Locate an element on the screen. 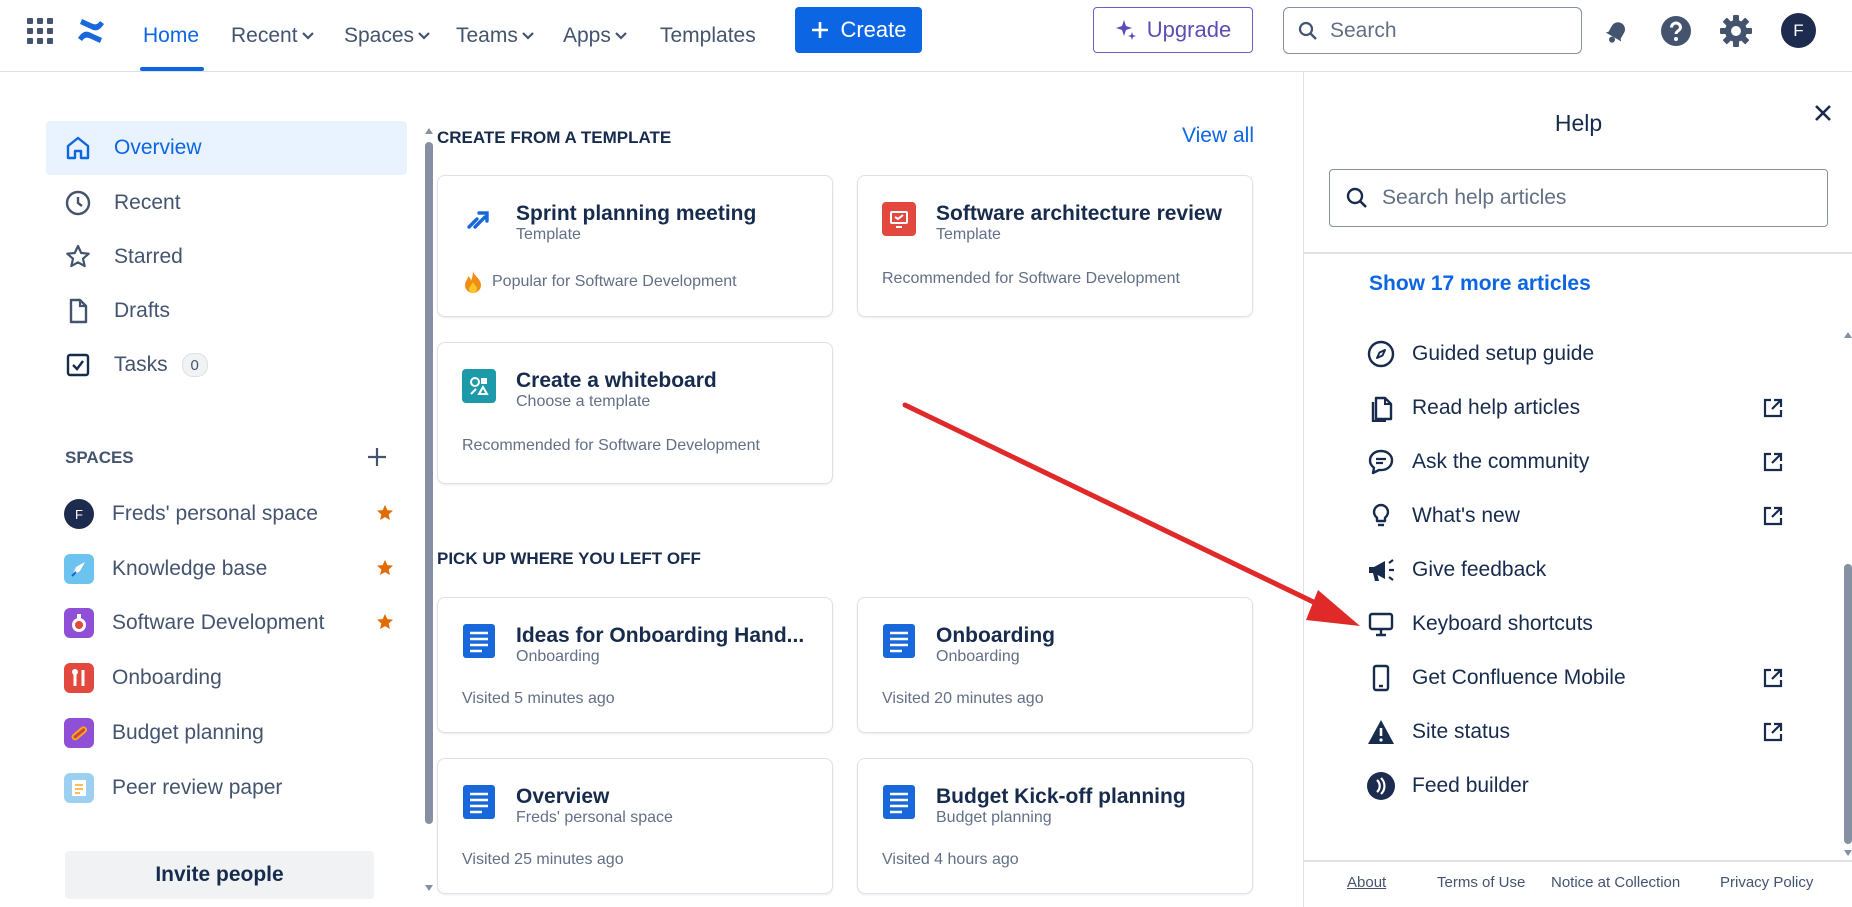 The image size is (1852, 907). card-subtitle: Template is located at coordinates (968, 234).